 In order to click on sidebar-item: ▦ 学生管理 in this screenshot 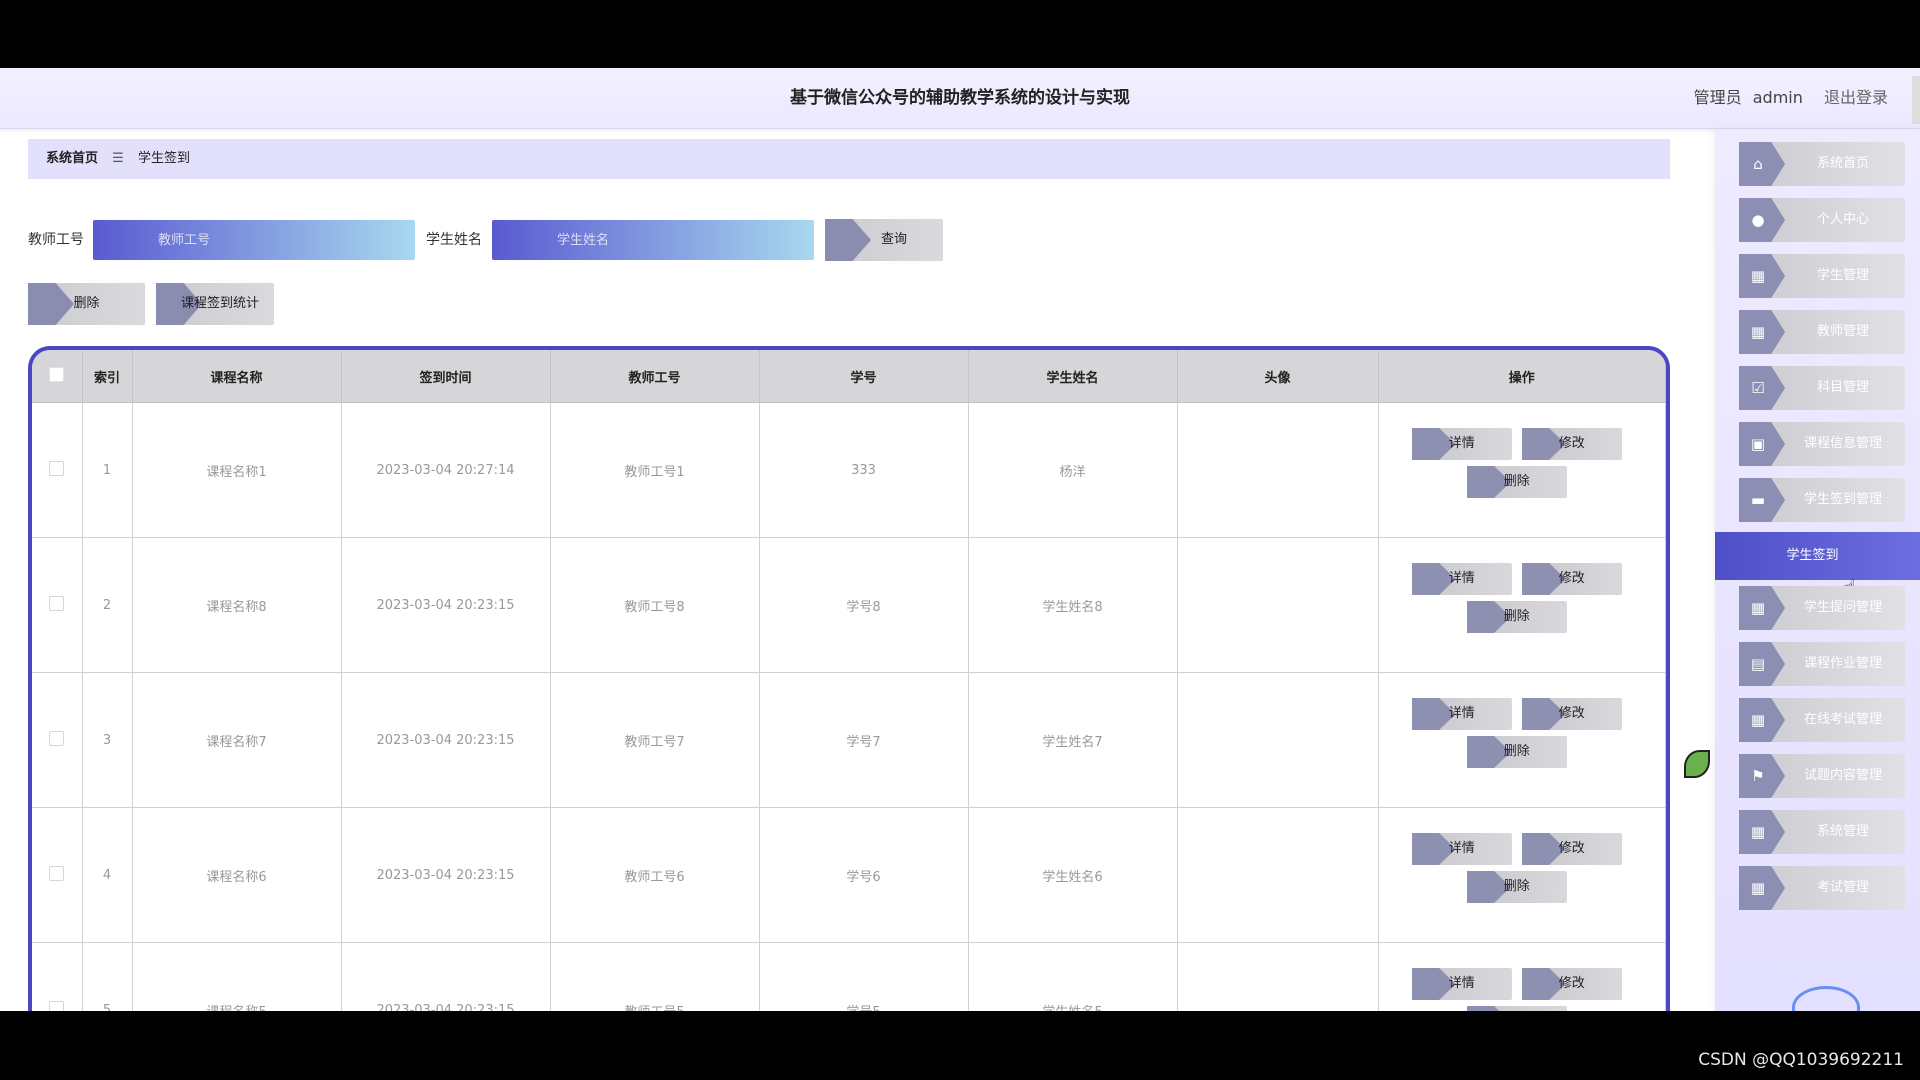, I will do `click(1822, 276)`.